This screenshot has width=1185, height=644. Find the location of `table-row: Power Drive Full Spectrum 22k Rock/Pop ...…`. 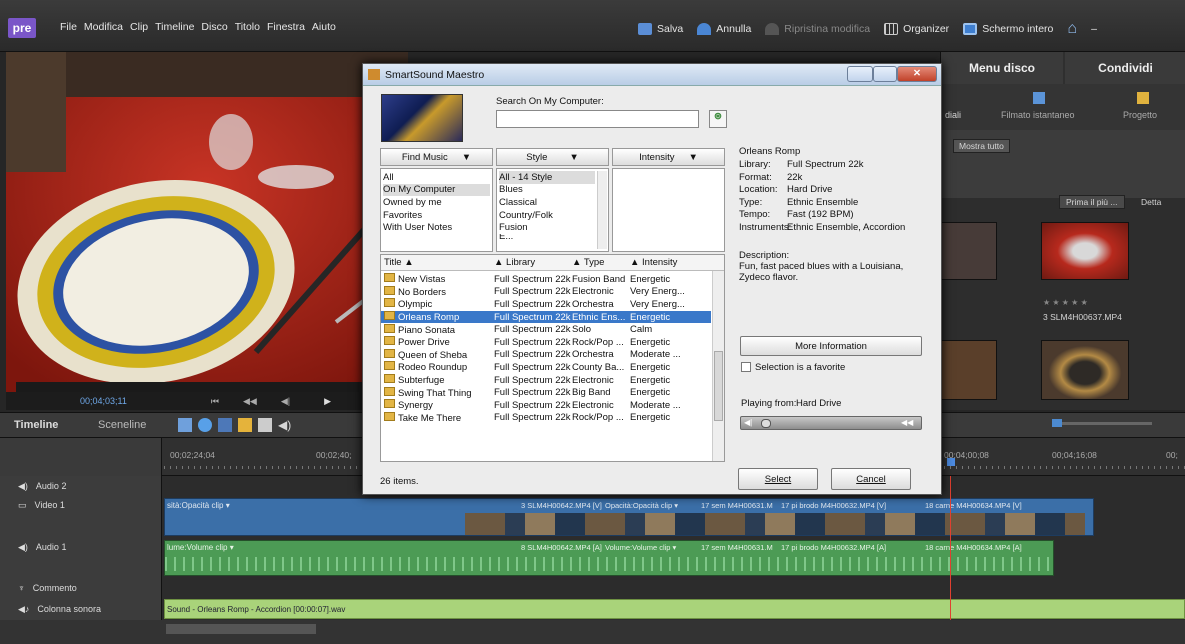

table-row: Power Drive Full Spectrum 22k Rock/Pop ...… is located at coordinates (546, 342).